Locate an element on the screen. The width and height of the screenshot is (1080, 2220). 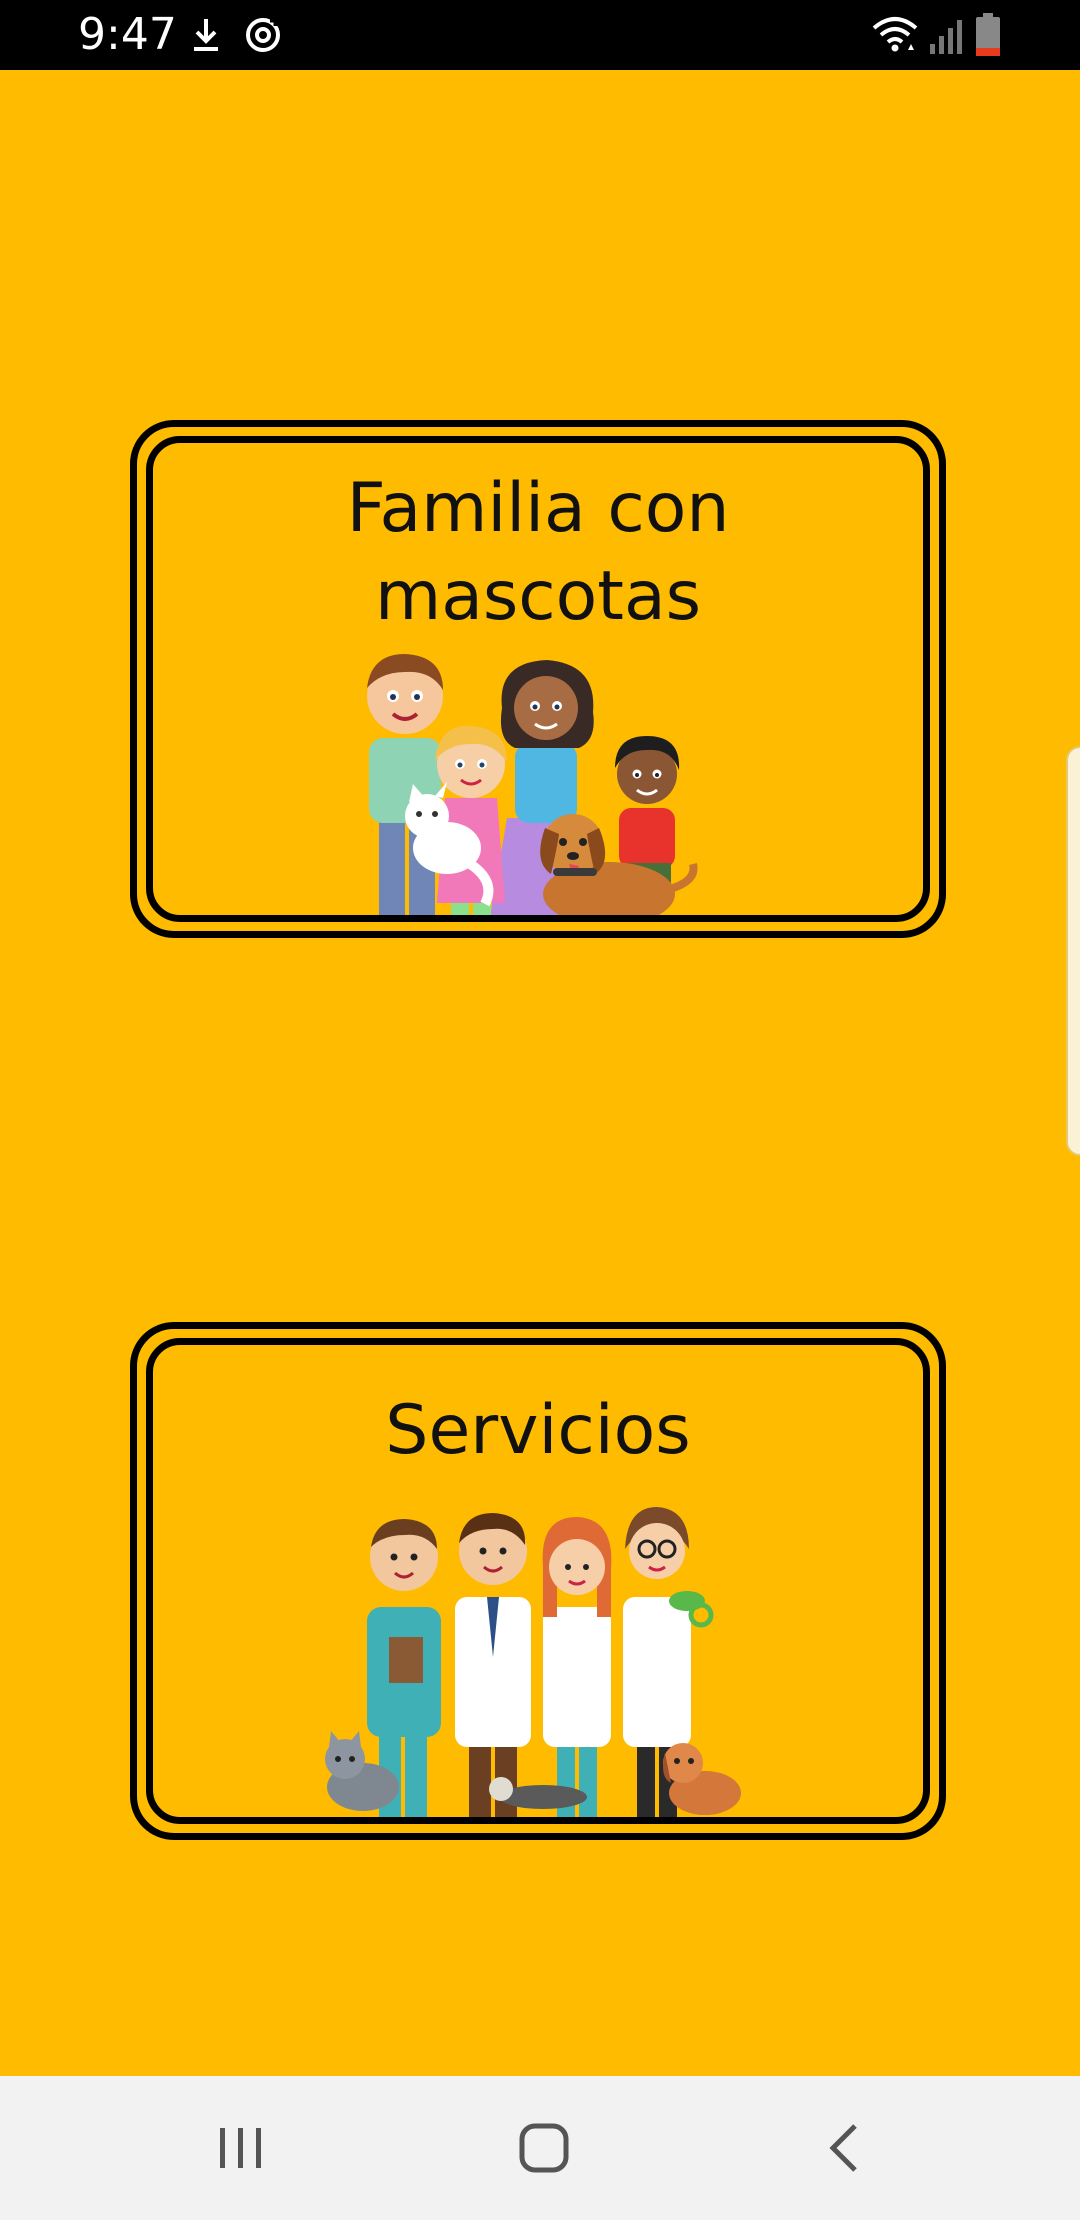
dad-figure is located at coordinates (405, 784).